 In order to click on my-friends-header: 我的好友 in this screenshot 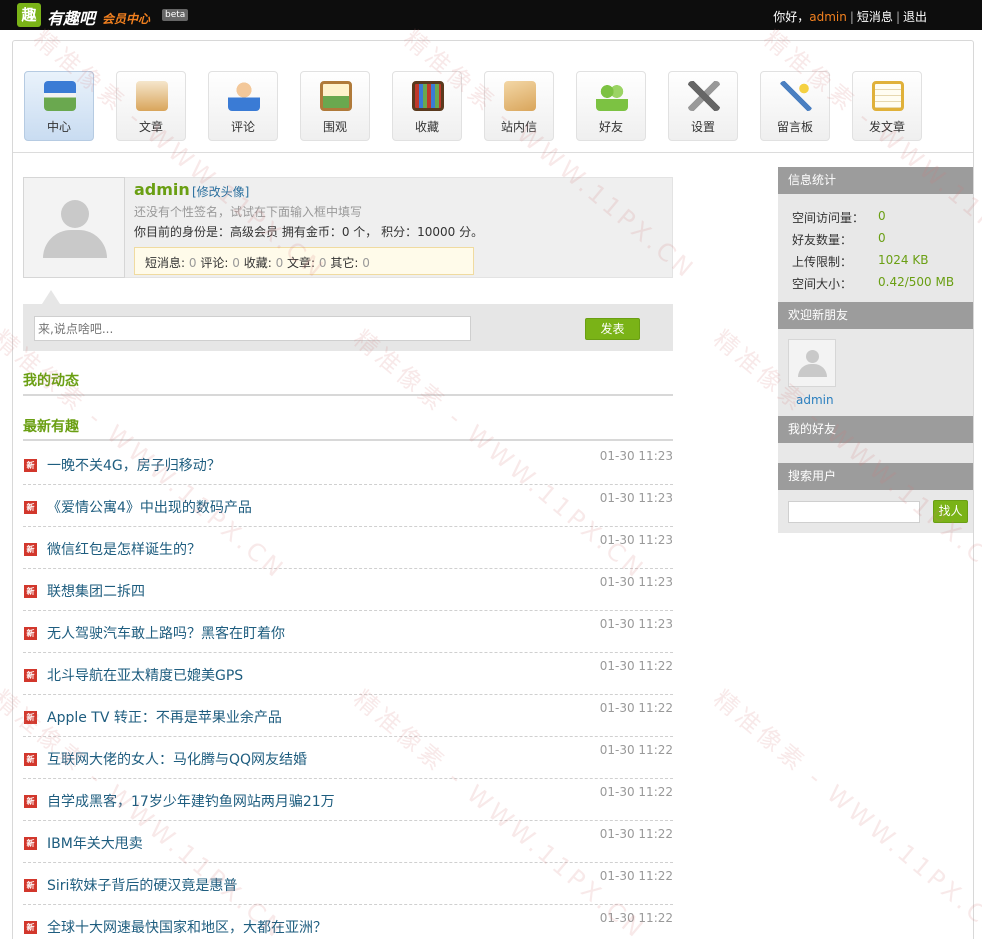, I will do `click(875, 429)`.